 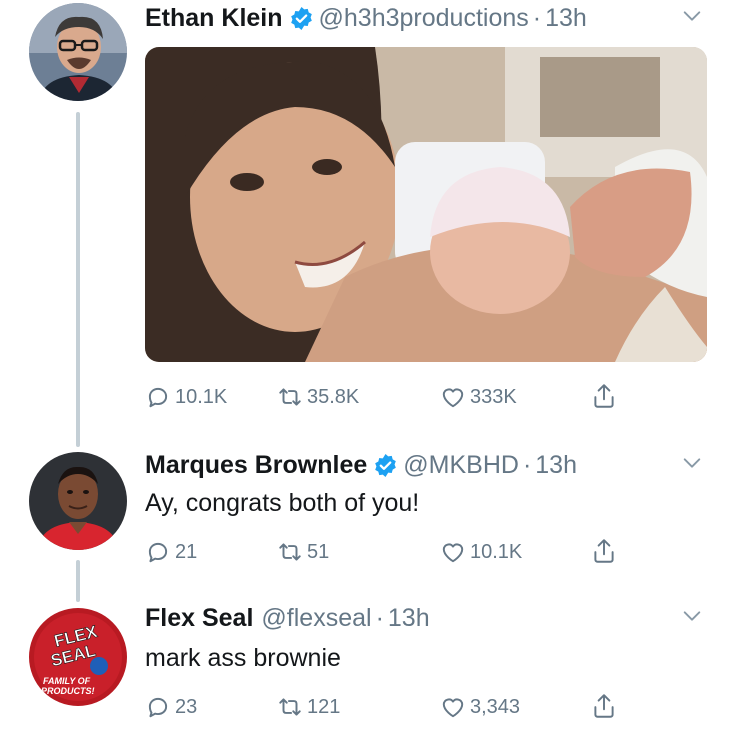 What do you see at coordinates (303, 552) in the screenshot?
I see `retweet-button: 51` at bounding box center [303, 552].